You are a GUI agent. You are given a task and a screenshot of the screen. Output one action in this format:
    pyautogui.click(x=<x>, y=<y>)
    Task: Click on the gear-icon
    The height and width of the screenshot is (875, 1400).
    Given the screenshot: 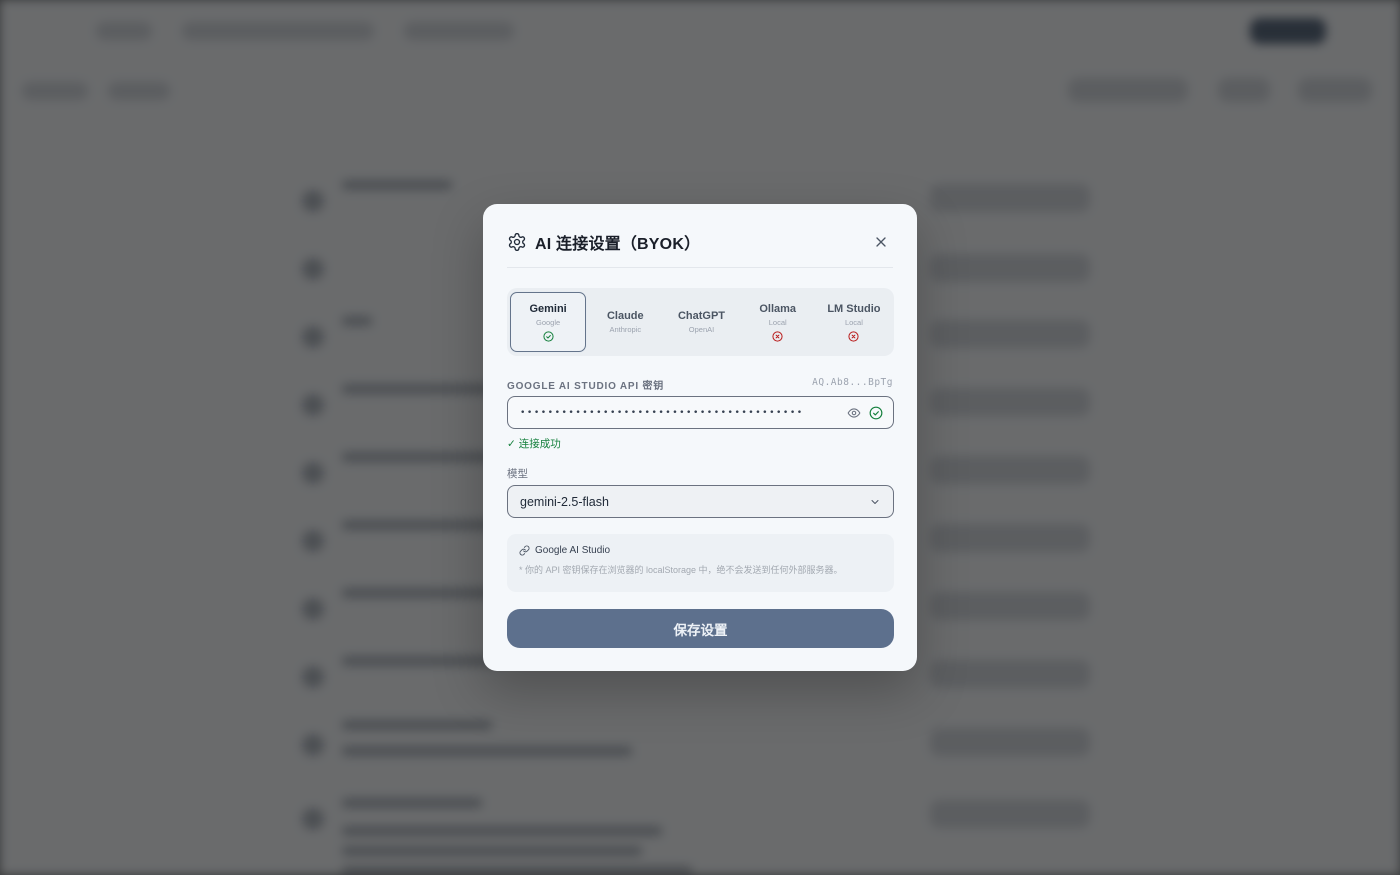 What is the action you would take?
    pyautogui.click(x=517, y=242)
    